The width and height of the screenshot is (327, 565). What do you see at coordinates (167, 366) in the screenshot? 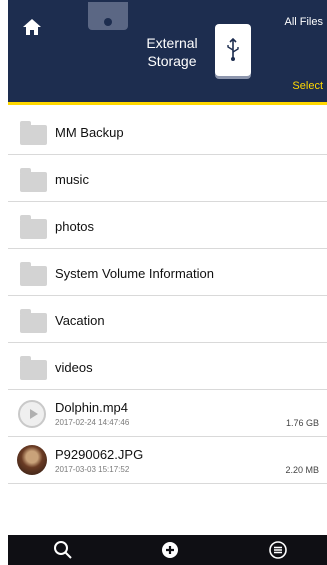
I see `list-item: videos` at bounding box center [167, 366].